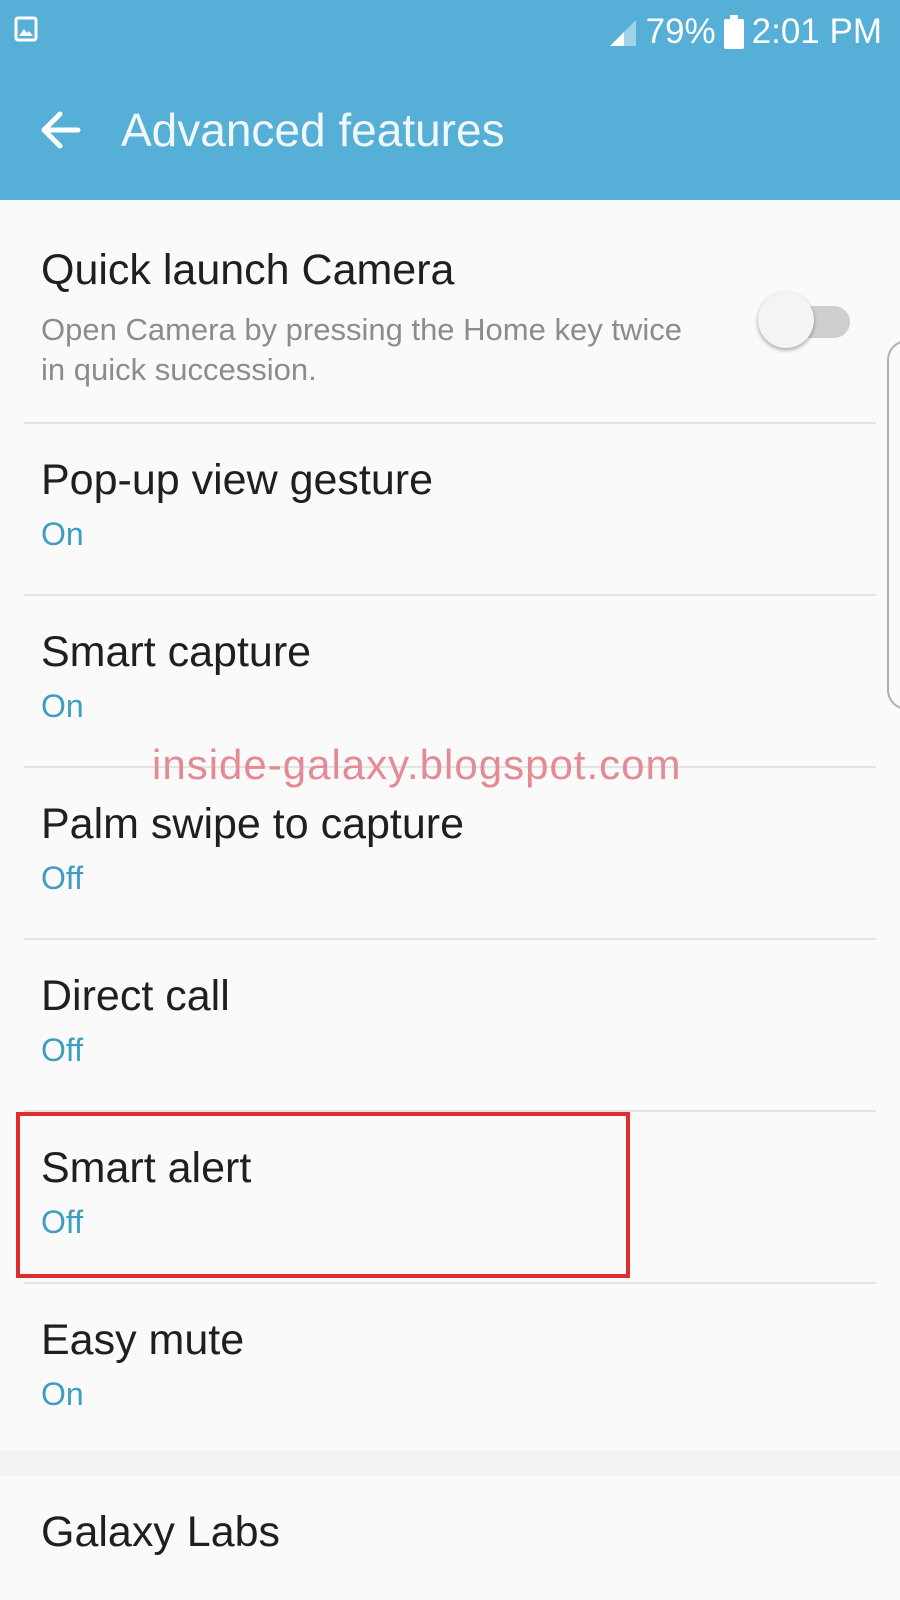 Image resolution: width=900 pixels, height=1600 pixels. I want to click on status-bar: 79% 2:01 PM, so click(450, 32).